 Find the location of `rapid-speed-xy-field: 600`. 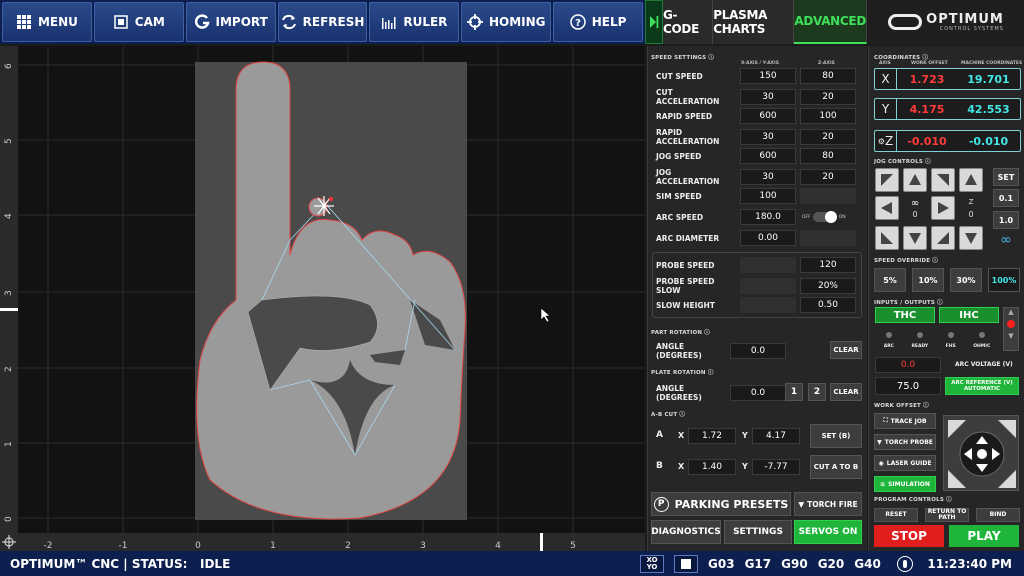

rapid-speed-xy-field: 600 is located at coordinates (768, 116).